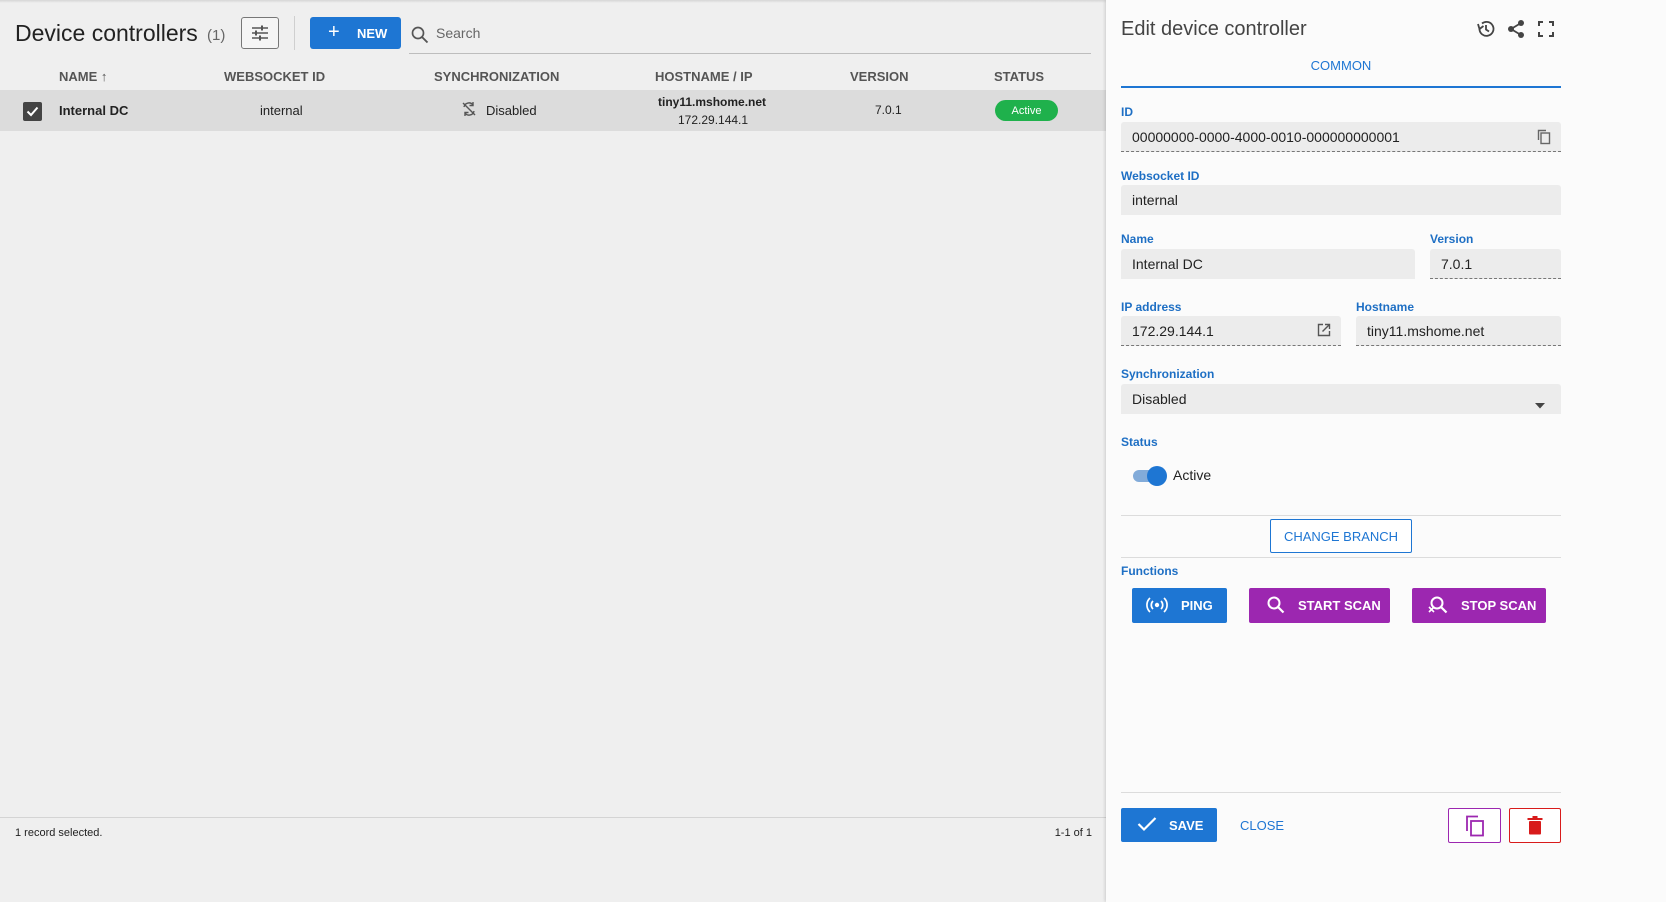 The height and width of the screenshot is (902, 1666). Describe the element at coordinates (1147, 825) in the screenshot. I see `check-icon` at that location.